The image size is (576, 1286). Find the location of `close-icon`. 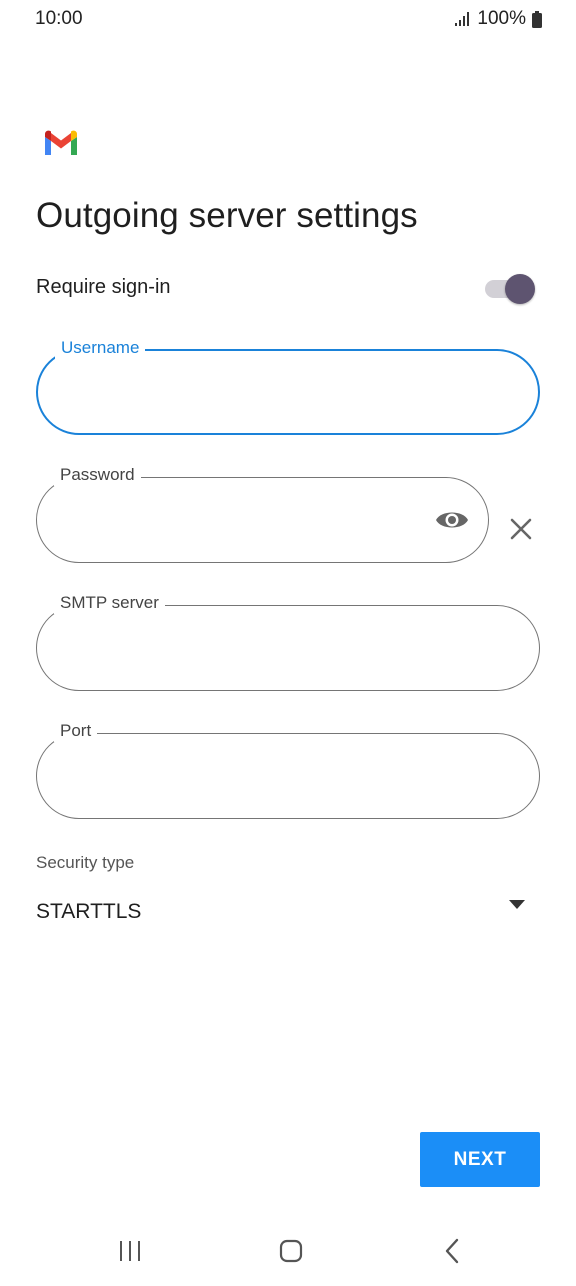

close-icon is located at coordinates (521, 529).